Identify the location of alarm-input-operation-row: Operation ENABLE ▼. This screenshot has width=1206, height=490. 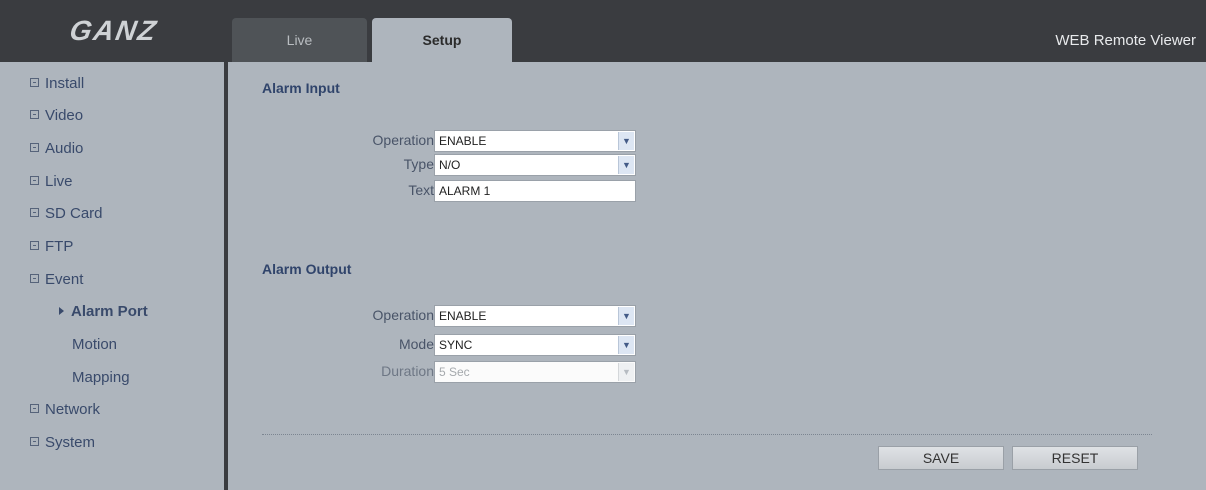
(438, 141).